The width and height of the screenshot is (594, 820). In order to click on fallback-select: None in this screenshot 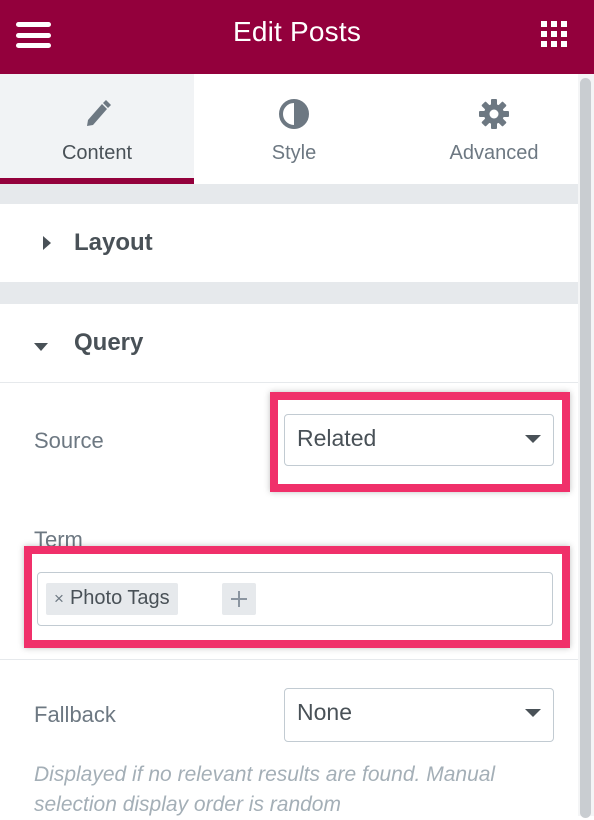, I will do `click(419, 715)`.